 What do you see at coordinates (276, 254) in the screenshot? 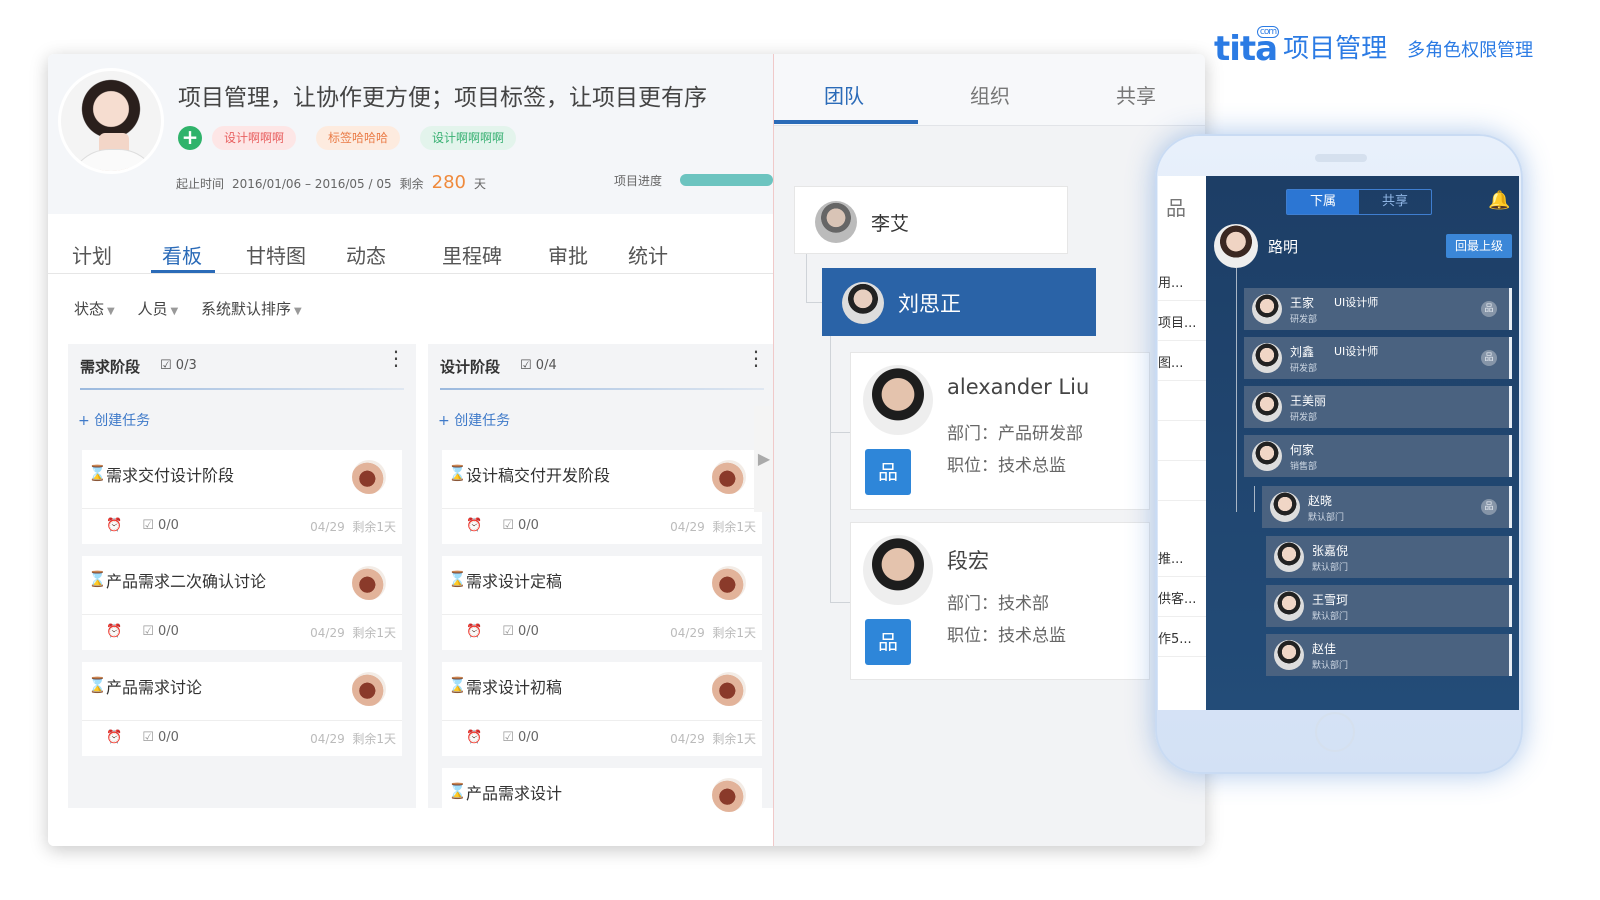
I see `tab-gantt: 甘特图` at bounding box center [276, 254].